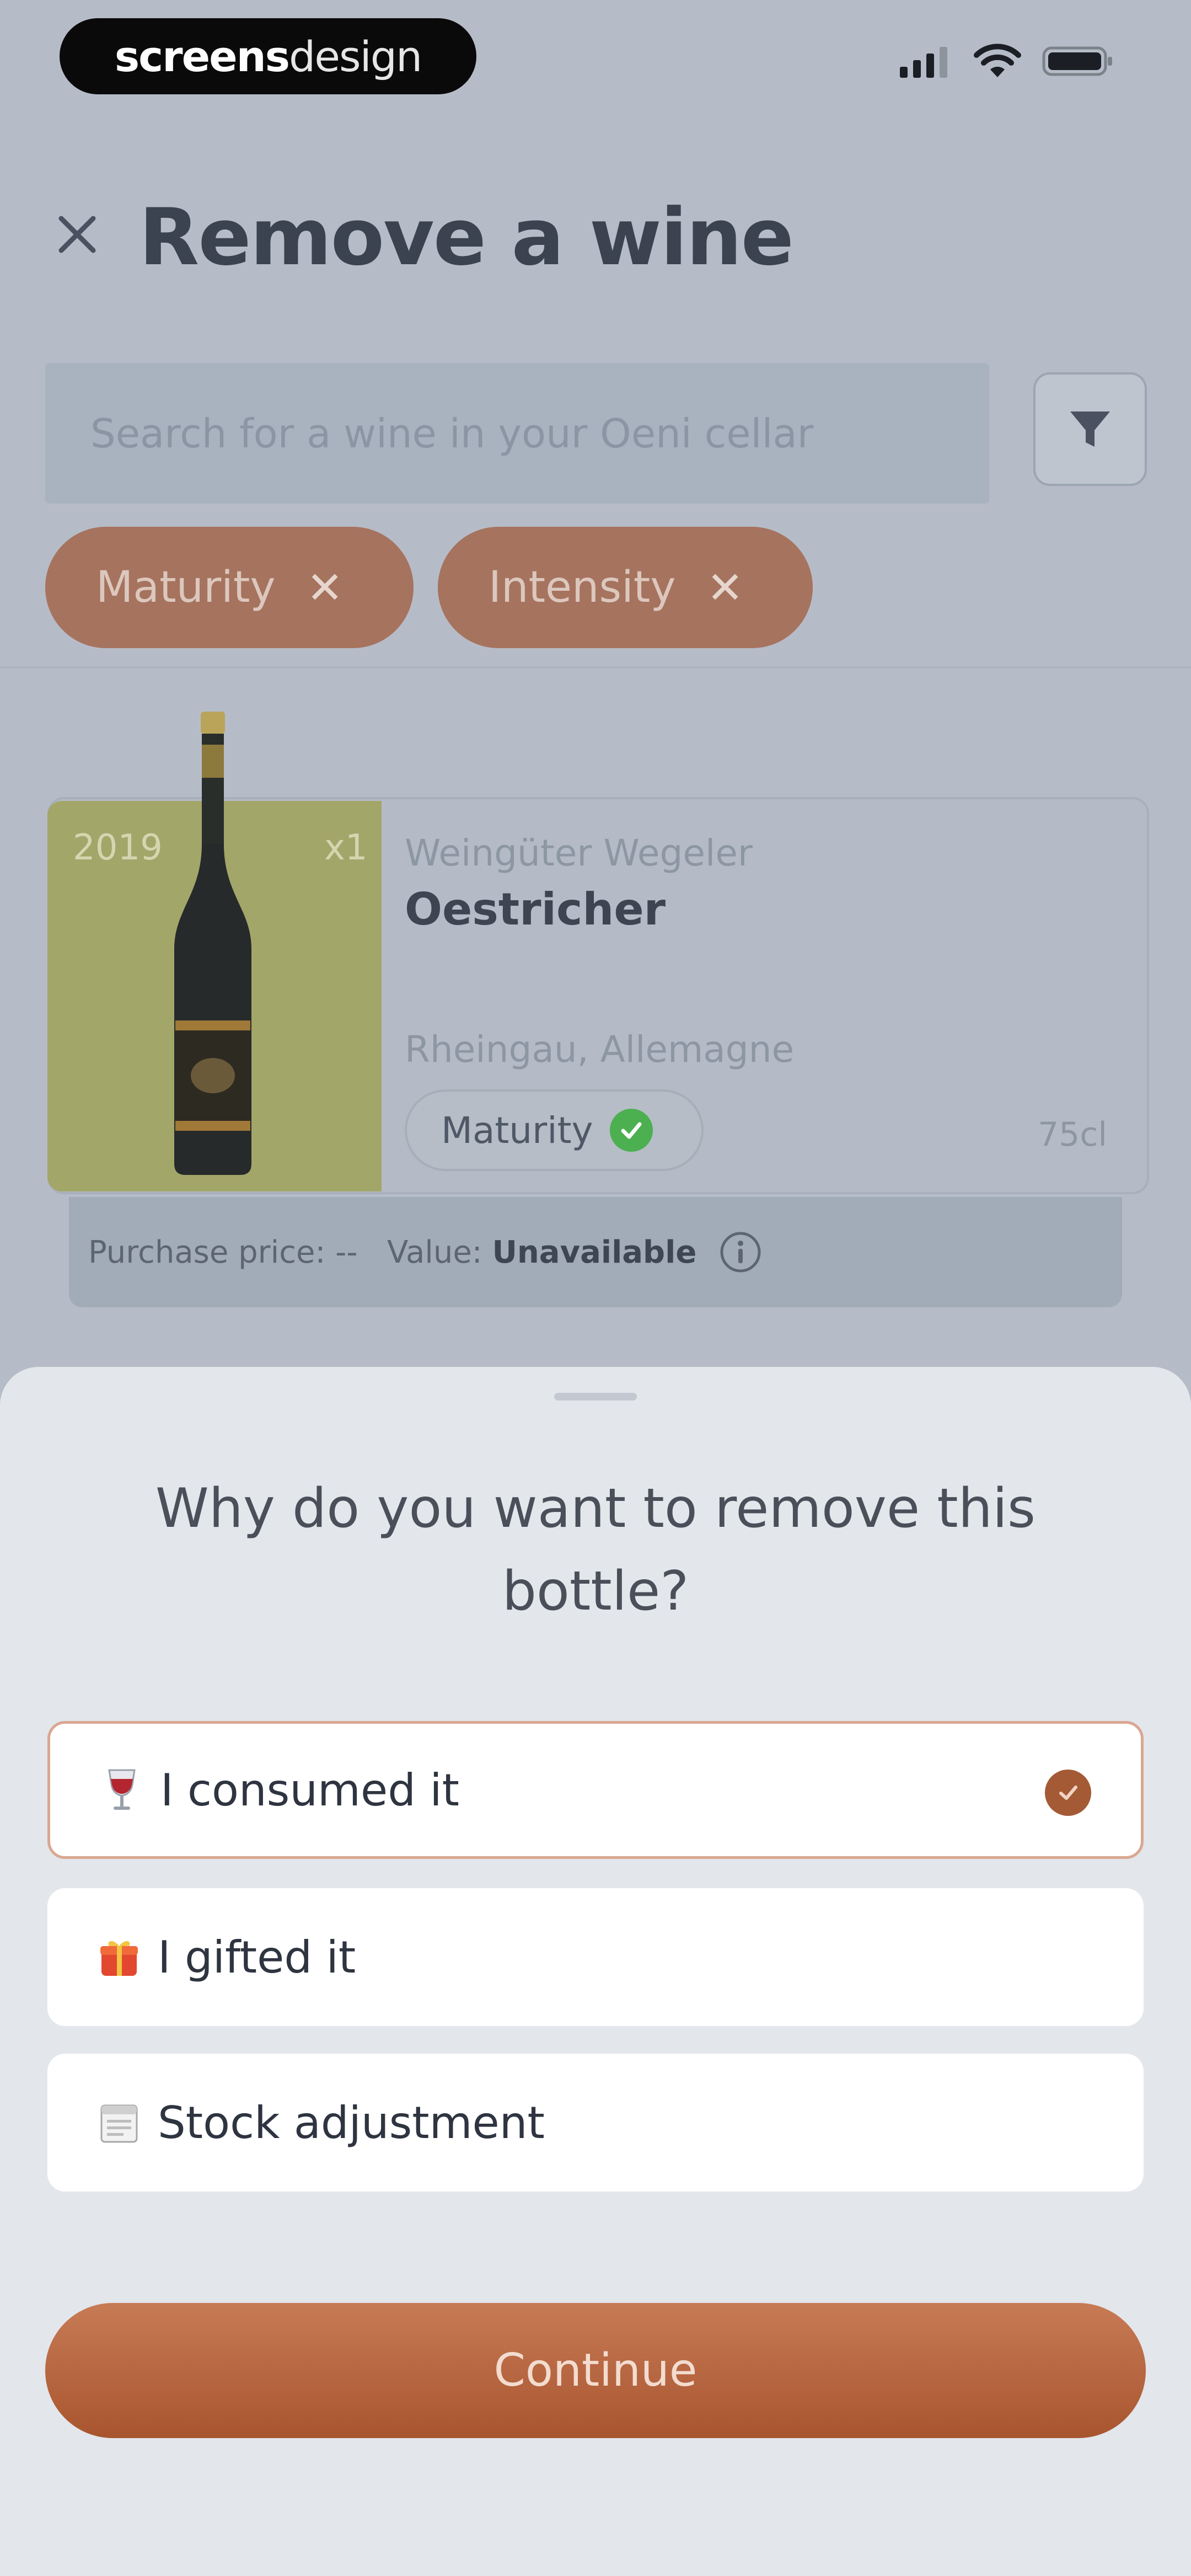 The height and width of the screenshot is (2576, 1191). I want to click on wine-producer: Weingüter Wegeler, so click(579, 853).